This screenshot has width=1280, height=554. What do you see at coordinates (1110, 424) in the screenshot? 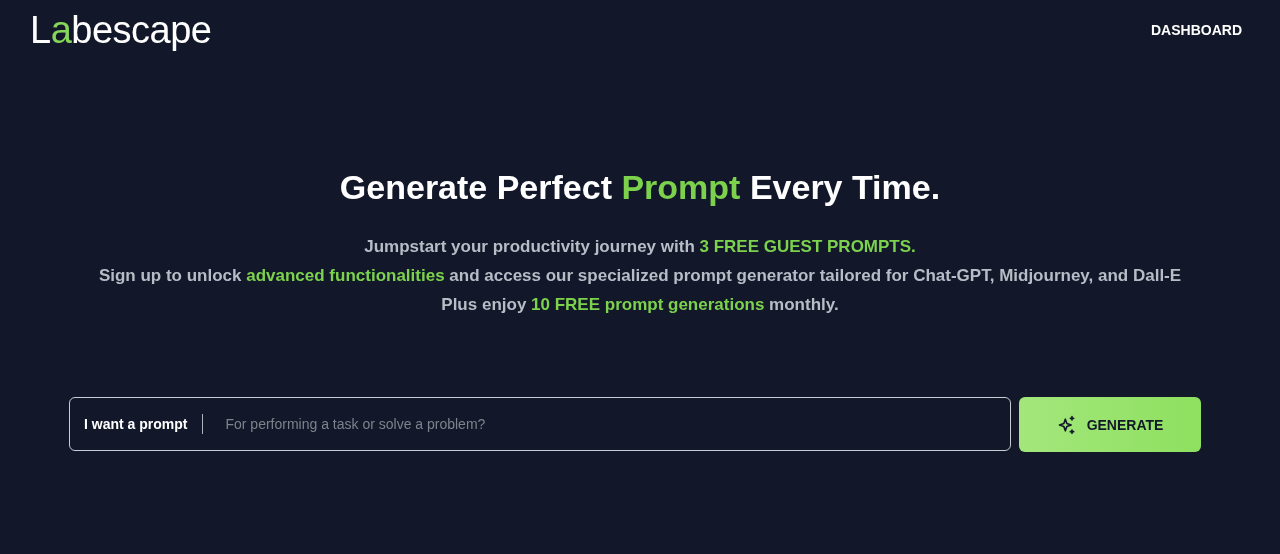
I see `generate-button: GENERATE` at bounding box center [1110, 424].